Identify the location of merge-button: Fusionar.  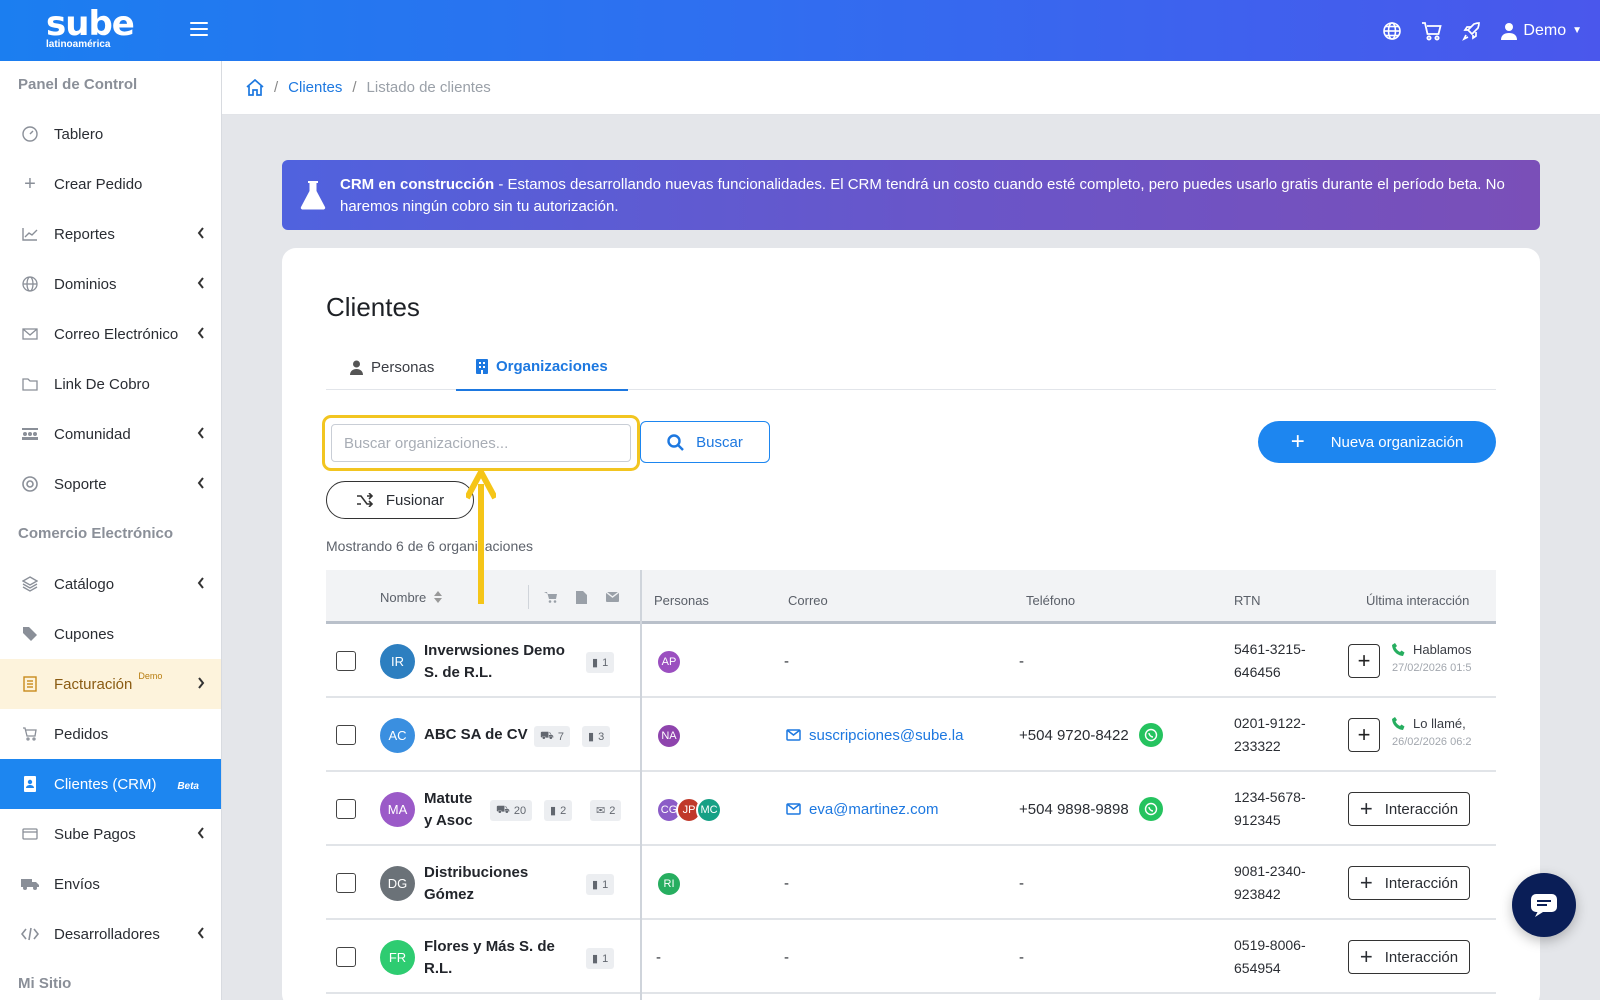
(400, 500).